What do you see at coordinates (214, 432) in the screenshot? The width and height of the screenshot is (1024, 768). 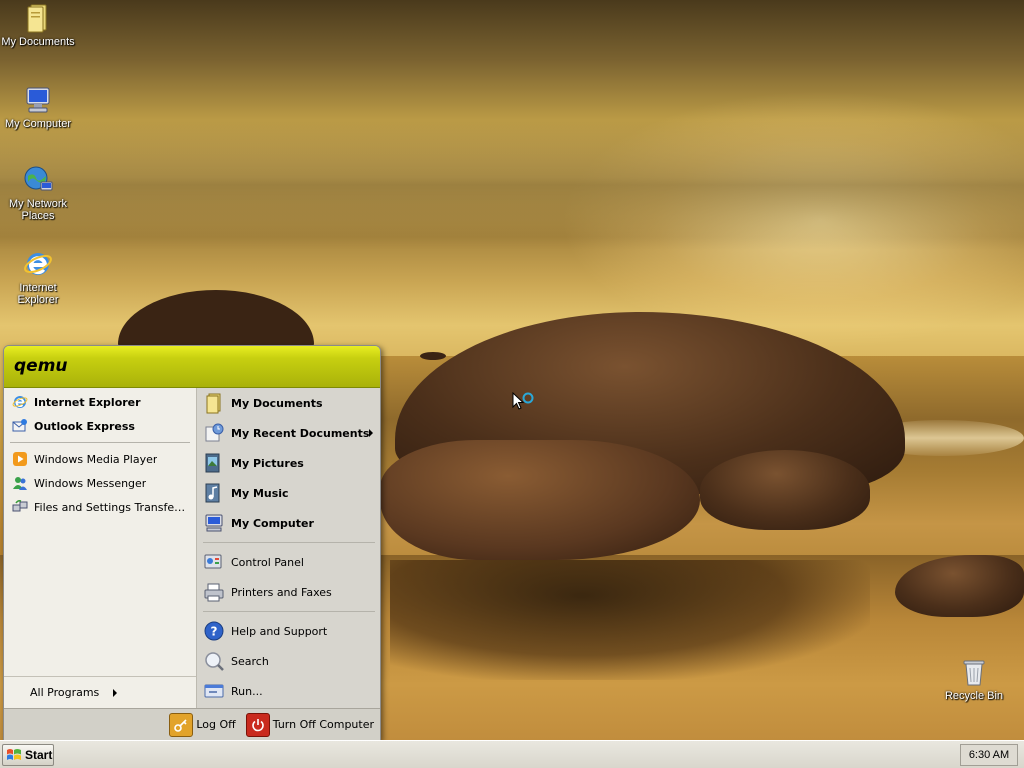 I see `recent-documents-icon` at bounding box center [214, 432].